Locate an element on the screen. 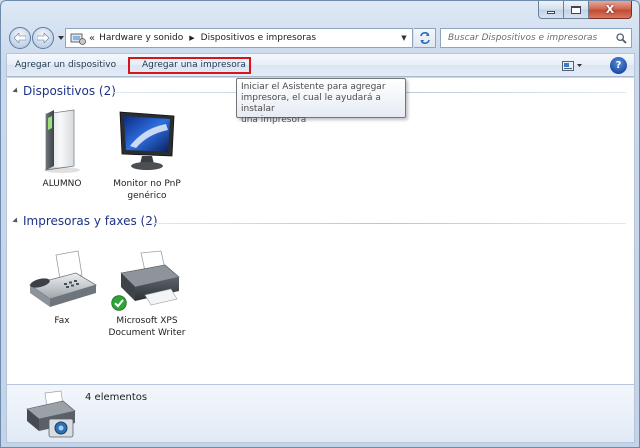 Image resolution: width=640 pixels, height=448 pixels. device-item-monitor: Monitor no PnP genérico is located at coordinates (147, 153).